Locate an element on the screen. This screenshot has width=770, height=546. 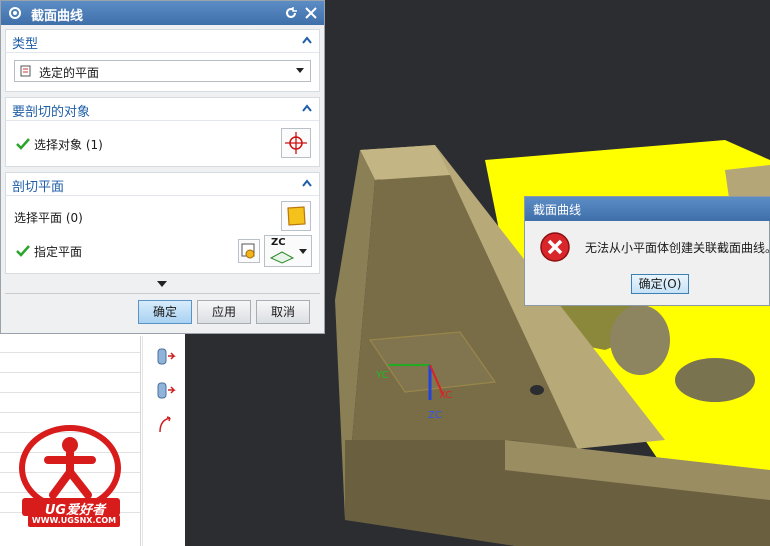
type-section: 类型 选定的平面 is located at coordinates (162, 60).